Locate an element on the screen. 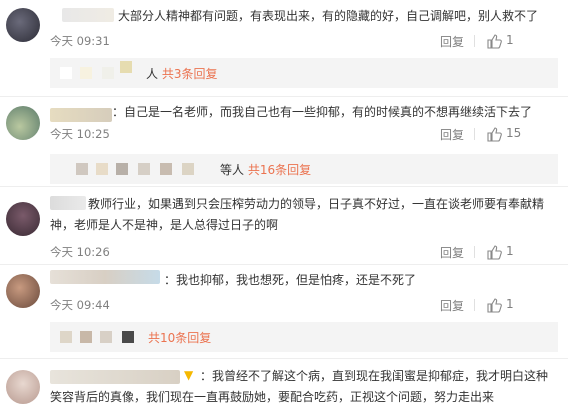 This screenshot has height=408, width=568. comment-text: ：自己是一名老师，而我自己也有一些抑郁，有的时候真的不想再继续活下去了 is located at coordinates (322, 112).